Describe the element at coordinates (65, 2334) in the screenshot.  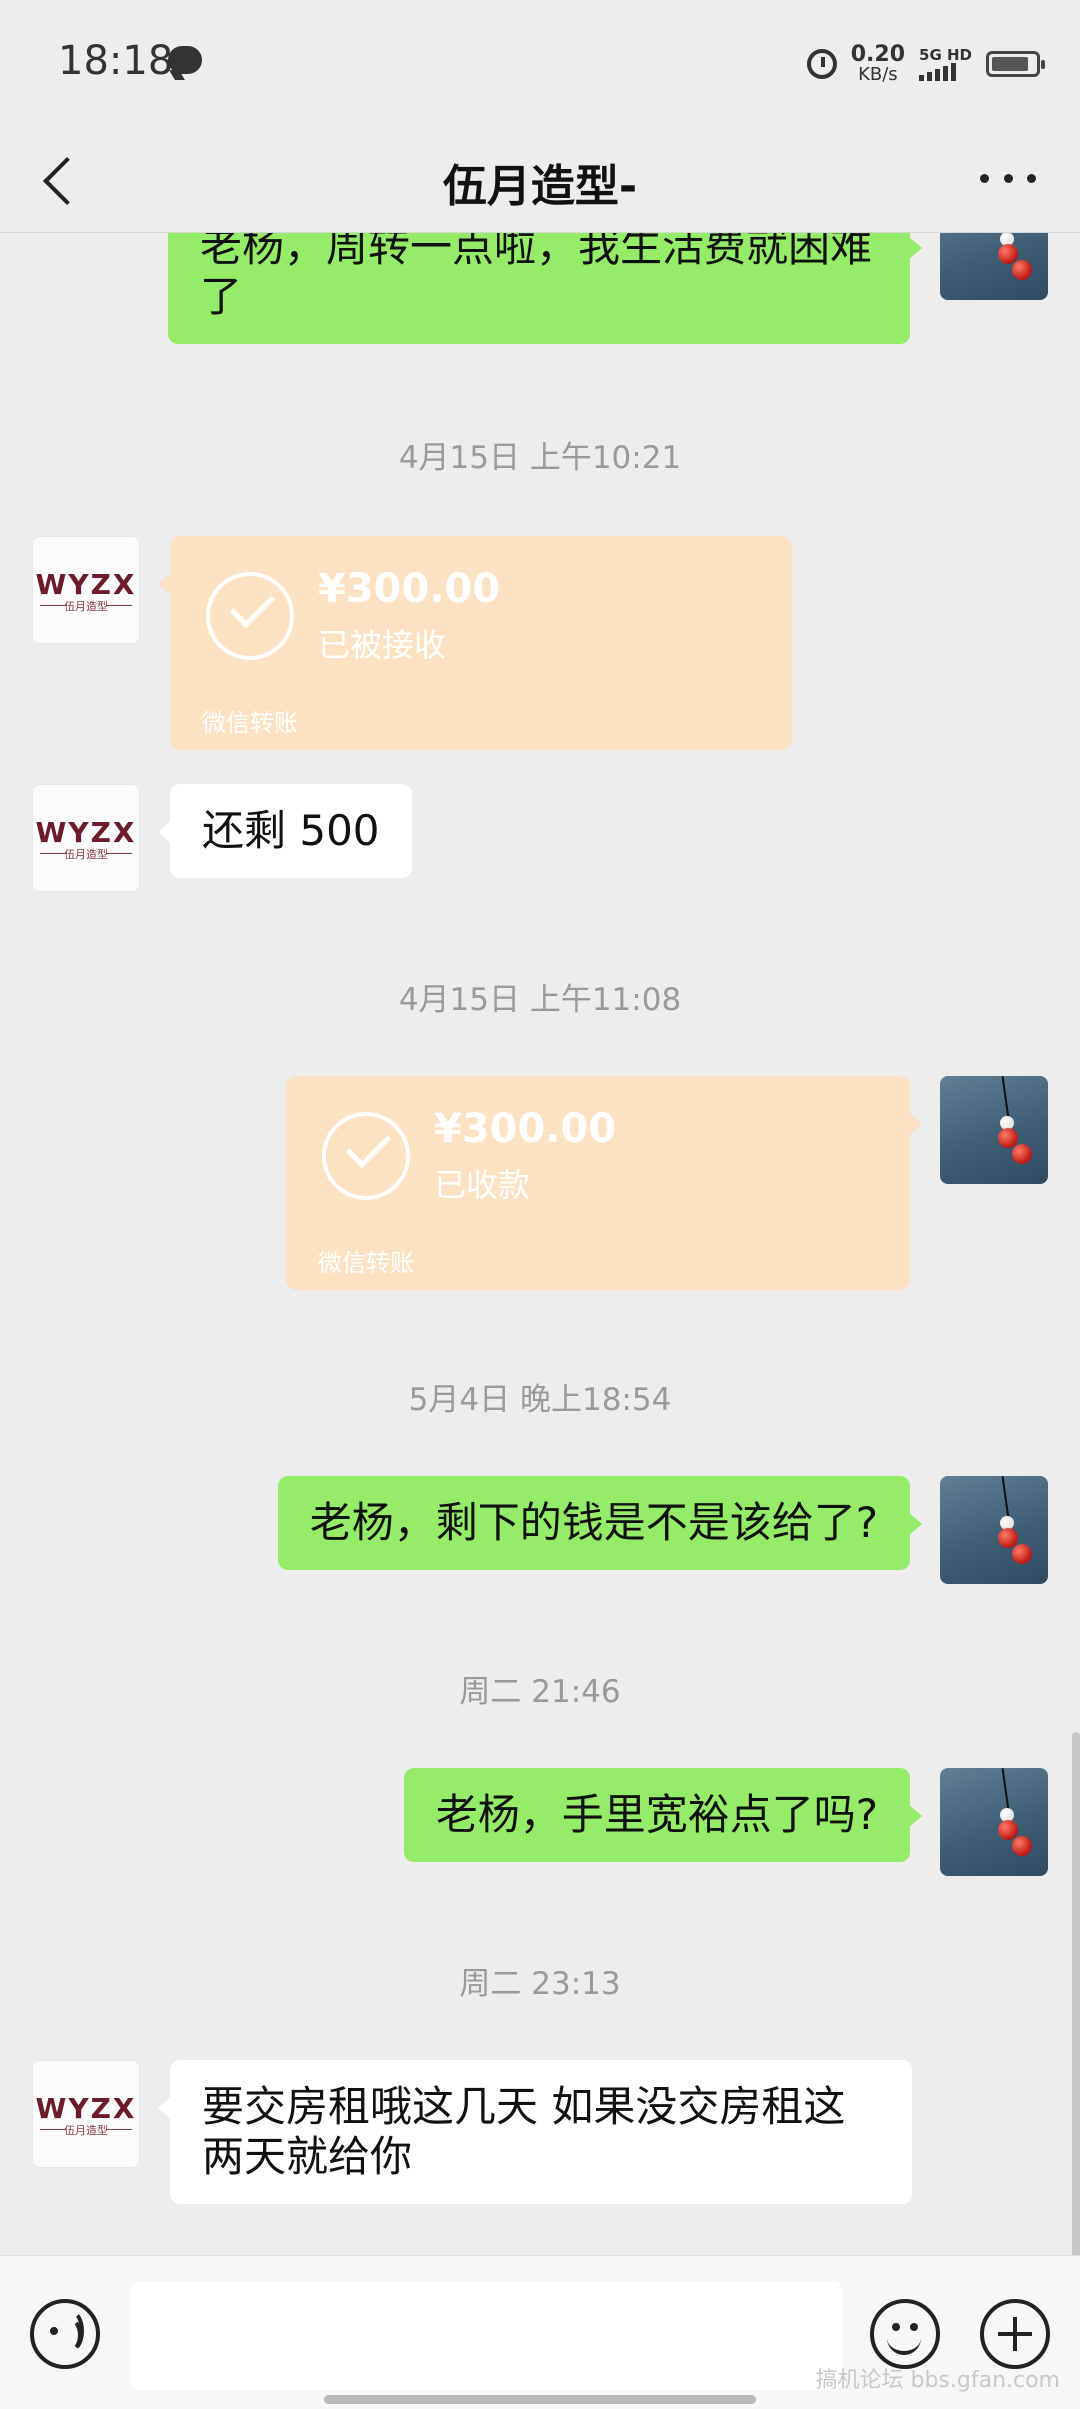
I see `voice-input-icon` at that location.